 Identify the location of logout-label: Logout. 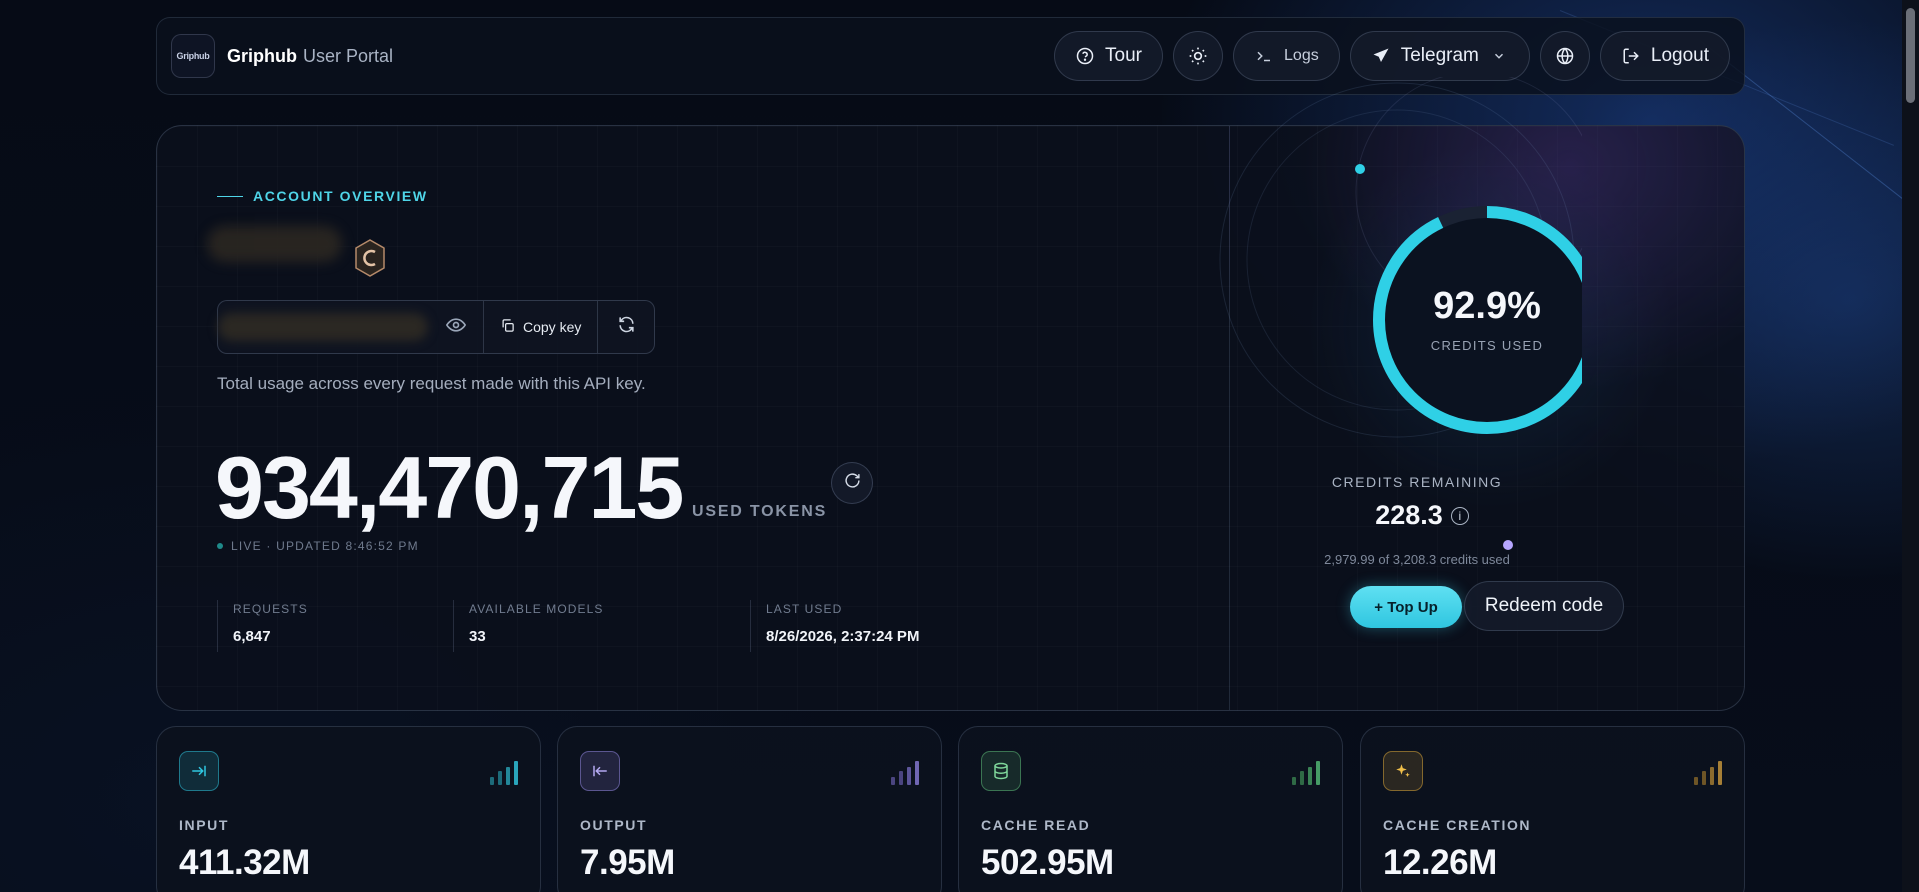
(1679, 55).